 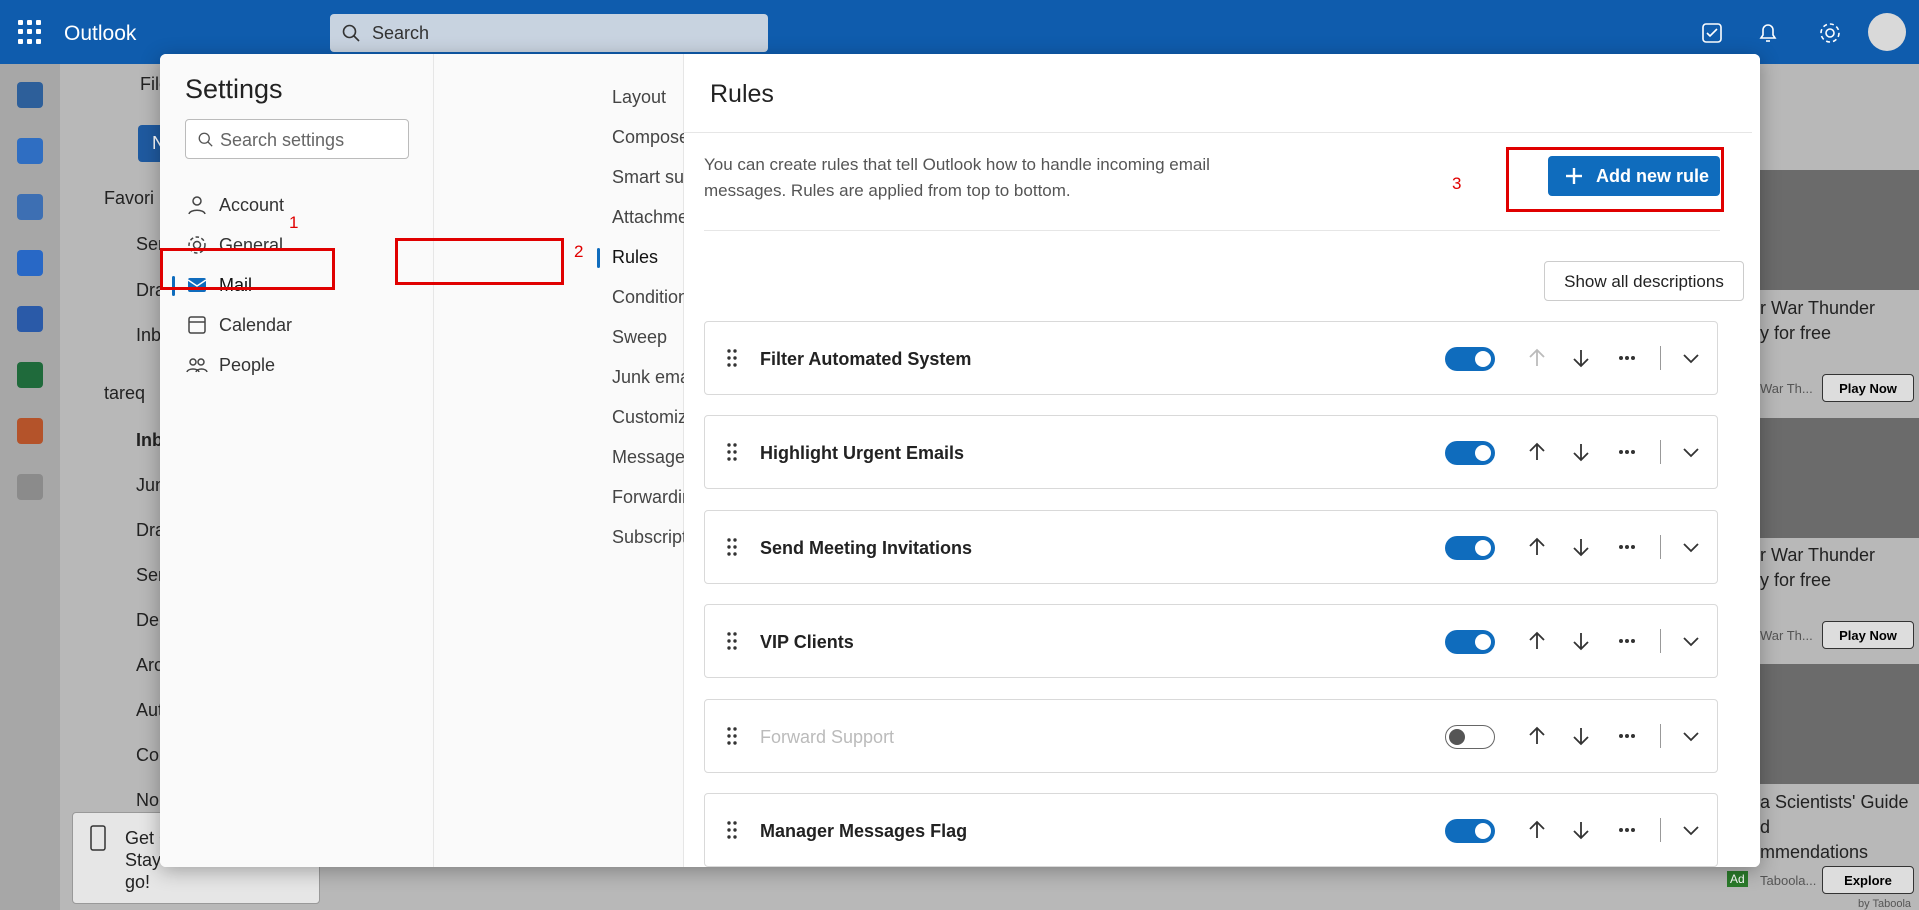 What do you see at coordinates (1644, 281) in the screenshot?
I see `show-all-descriptions-button: Show all descriptions` at bounding box center [1644, 281].